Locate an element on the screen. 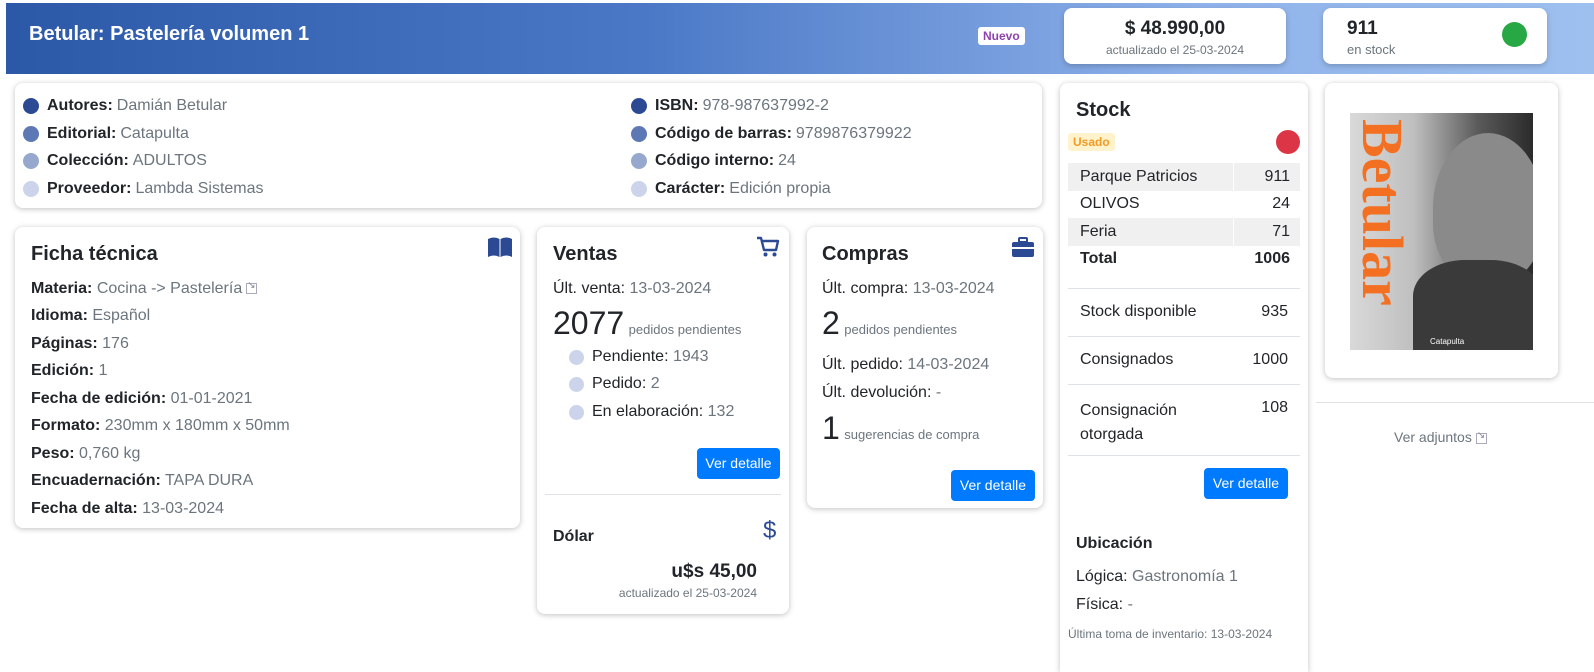  ult-compra: Últ. compra: 13-03-2024 is located at coordinates (908, 289).